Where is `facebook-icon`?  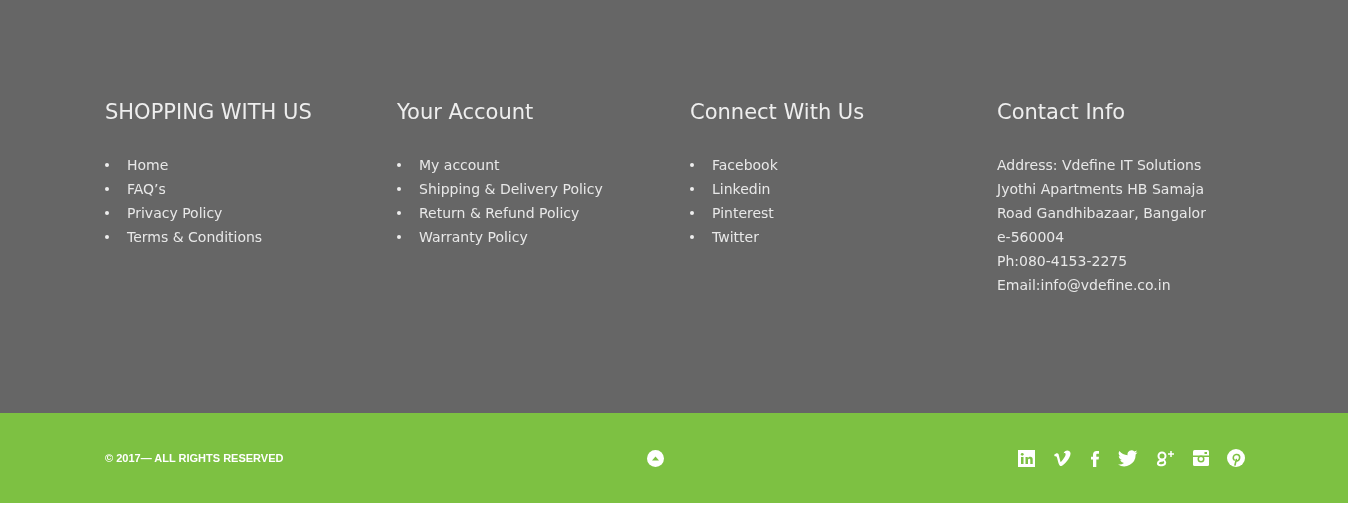 facebook-icon is located at coordinates (1095, 458).